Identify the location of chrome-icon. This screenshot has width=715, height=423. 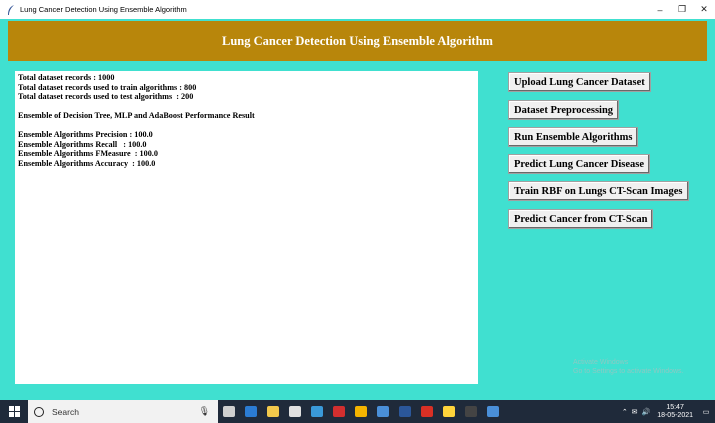
(361, 411).